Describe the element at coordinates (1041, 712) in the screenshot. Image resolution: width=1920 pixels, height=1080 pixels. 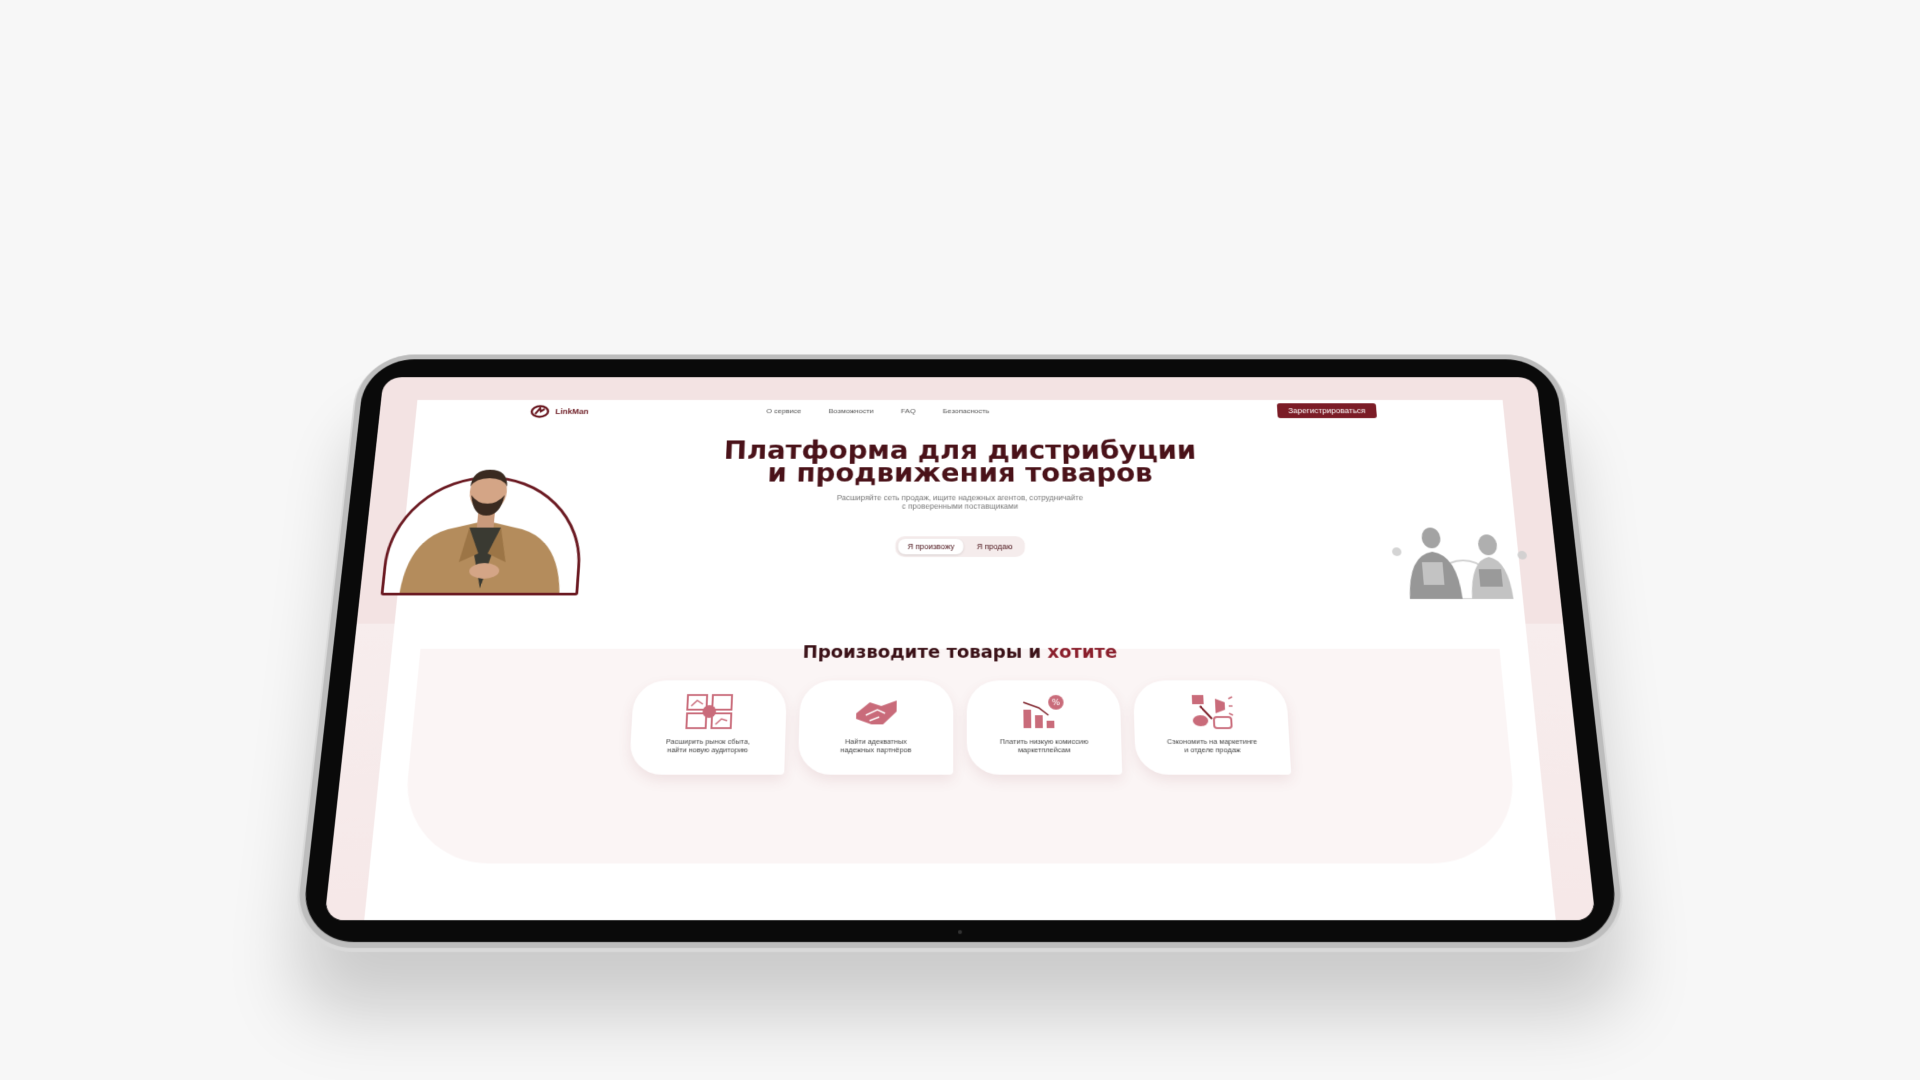
I see `low-commission-icon: %` at that location.